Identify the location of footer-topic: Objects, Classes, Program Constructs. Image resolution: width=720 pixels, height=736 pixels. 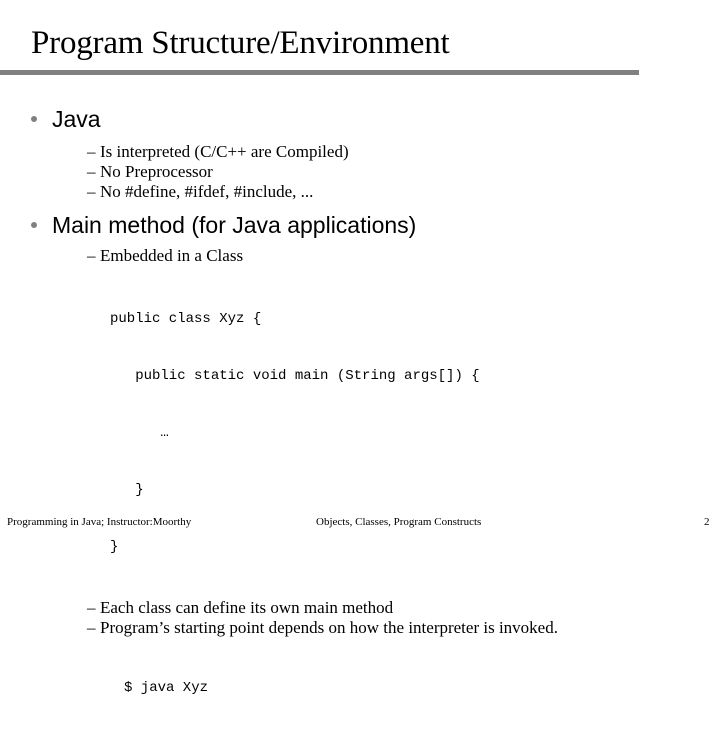
(399, 522).